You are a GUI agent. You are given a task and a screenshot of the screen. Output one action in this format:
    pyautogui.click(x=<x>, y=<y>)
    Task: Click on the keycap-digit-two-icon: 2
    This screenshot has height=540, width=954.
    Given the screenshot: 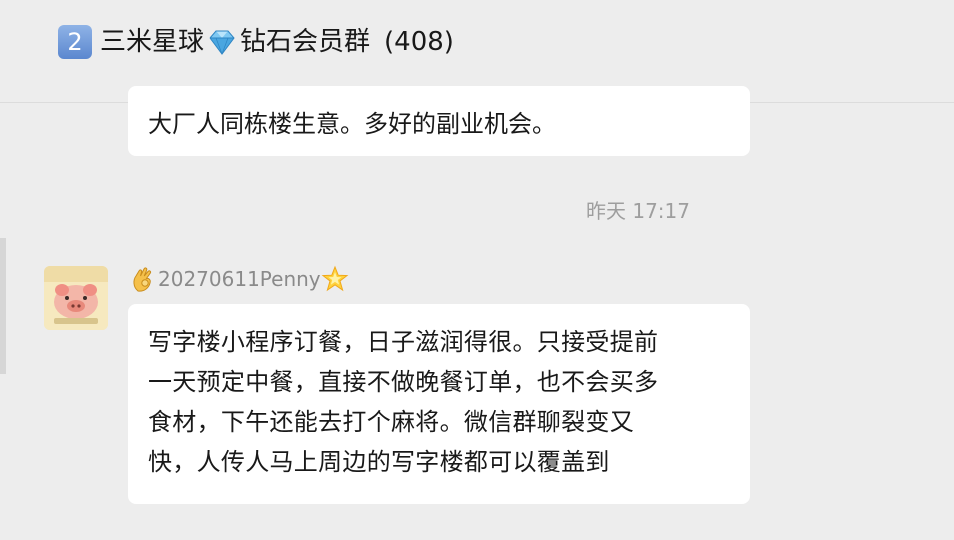 What is the action you would take?
    pyautogui.click(x=75, y=42)
    